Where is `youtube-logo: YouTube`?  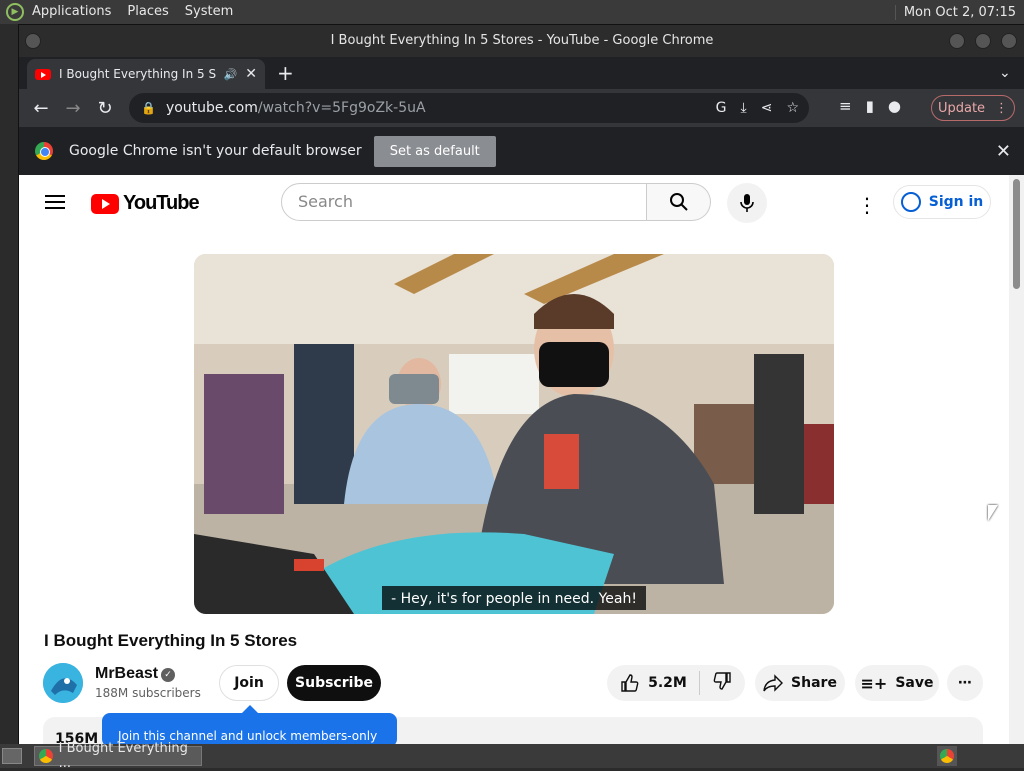
youtube-logo: YouTube is located at coordinates (145, 203).